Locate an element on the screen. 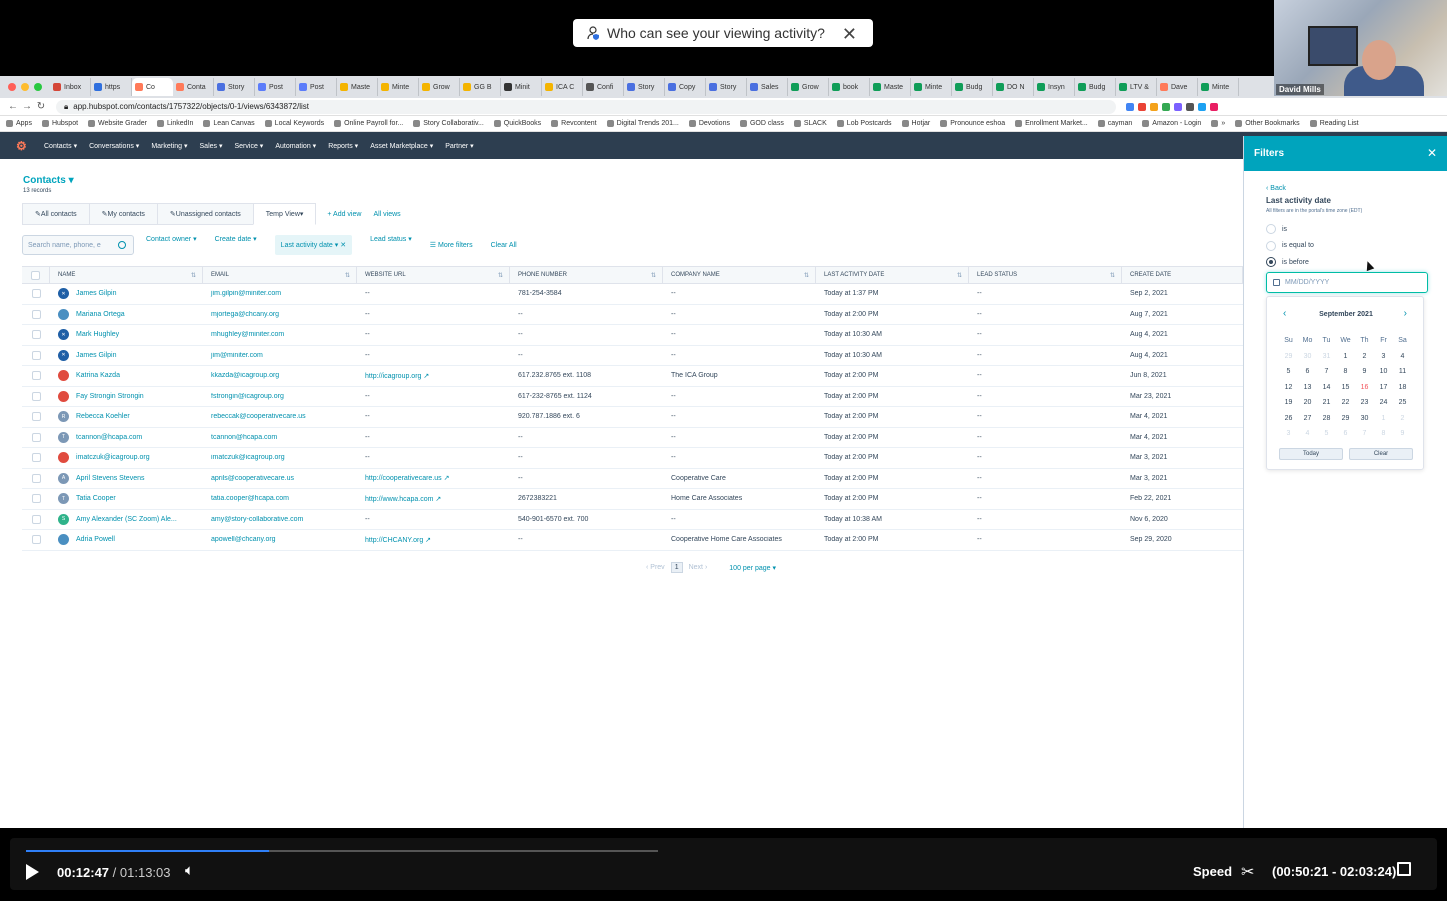  contact-name-link: Mariana Ortega is located at coordinates (100, 314).